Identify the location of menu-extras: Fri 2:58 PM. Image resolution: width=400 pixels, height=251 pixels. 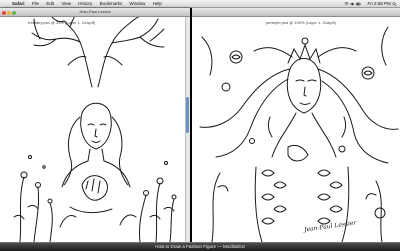
(370, 3).